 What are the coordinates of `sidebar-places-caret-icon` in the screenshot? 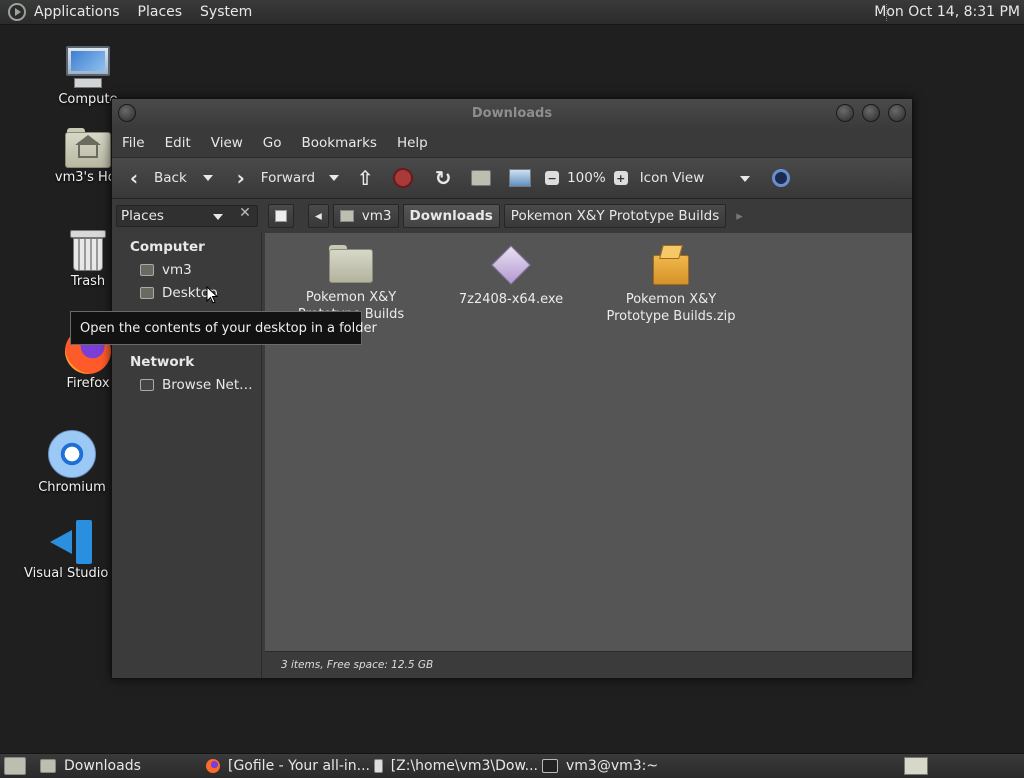 It's located at (218, 217).